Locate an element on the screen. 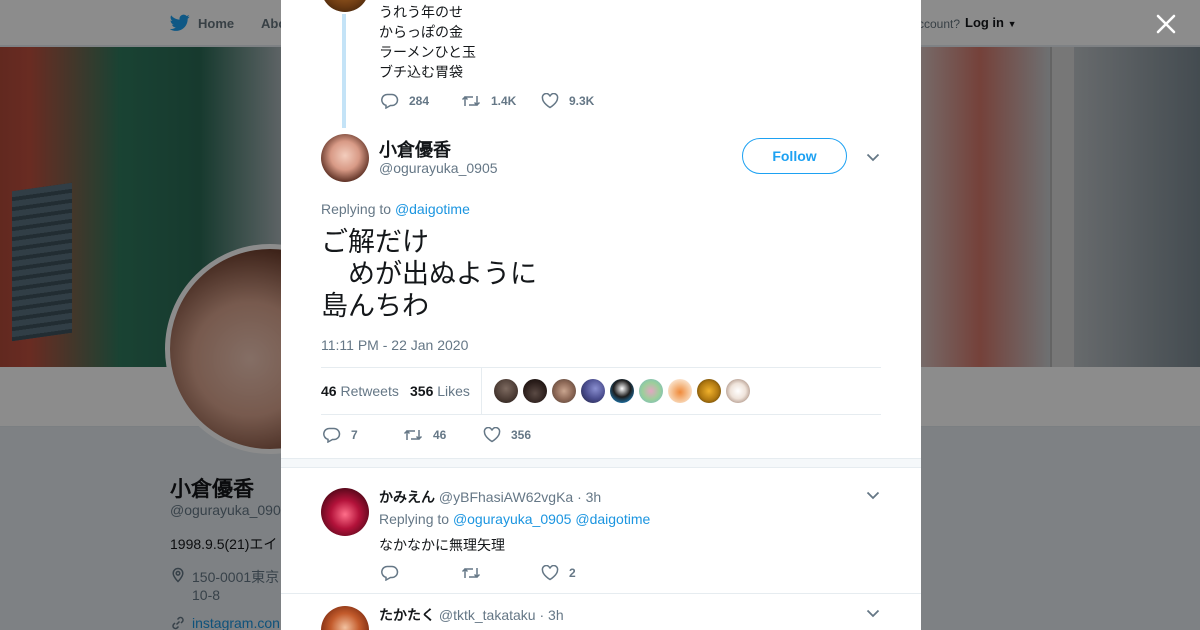  reply-text: なかなかに無理矢理 is located at coordinates (442, 545).